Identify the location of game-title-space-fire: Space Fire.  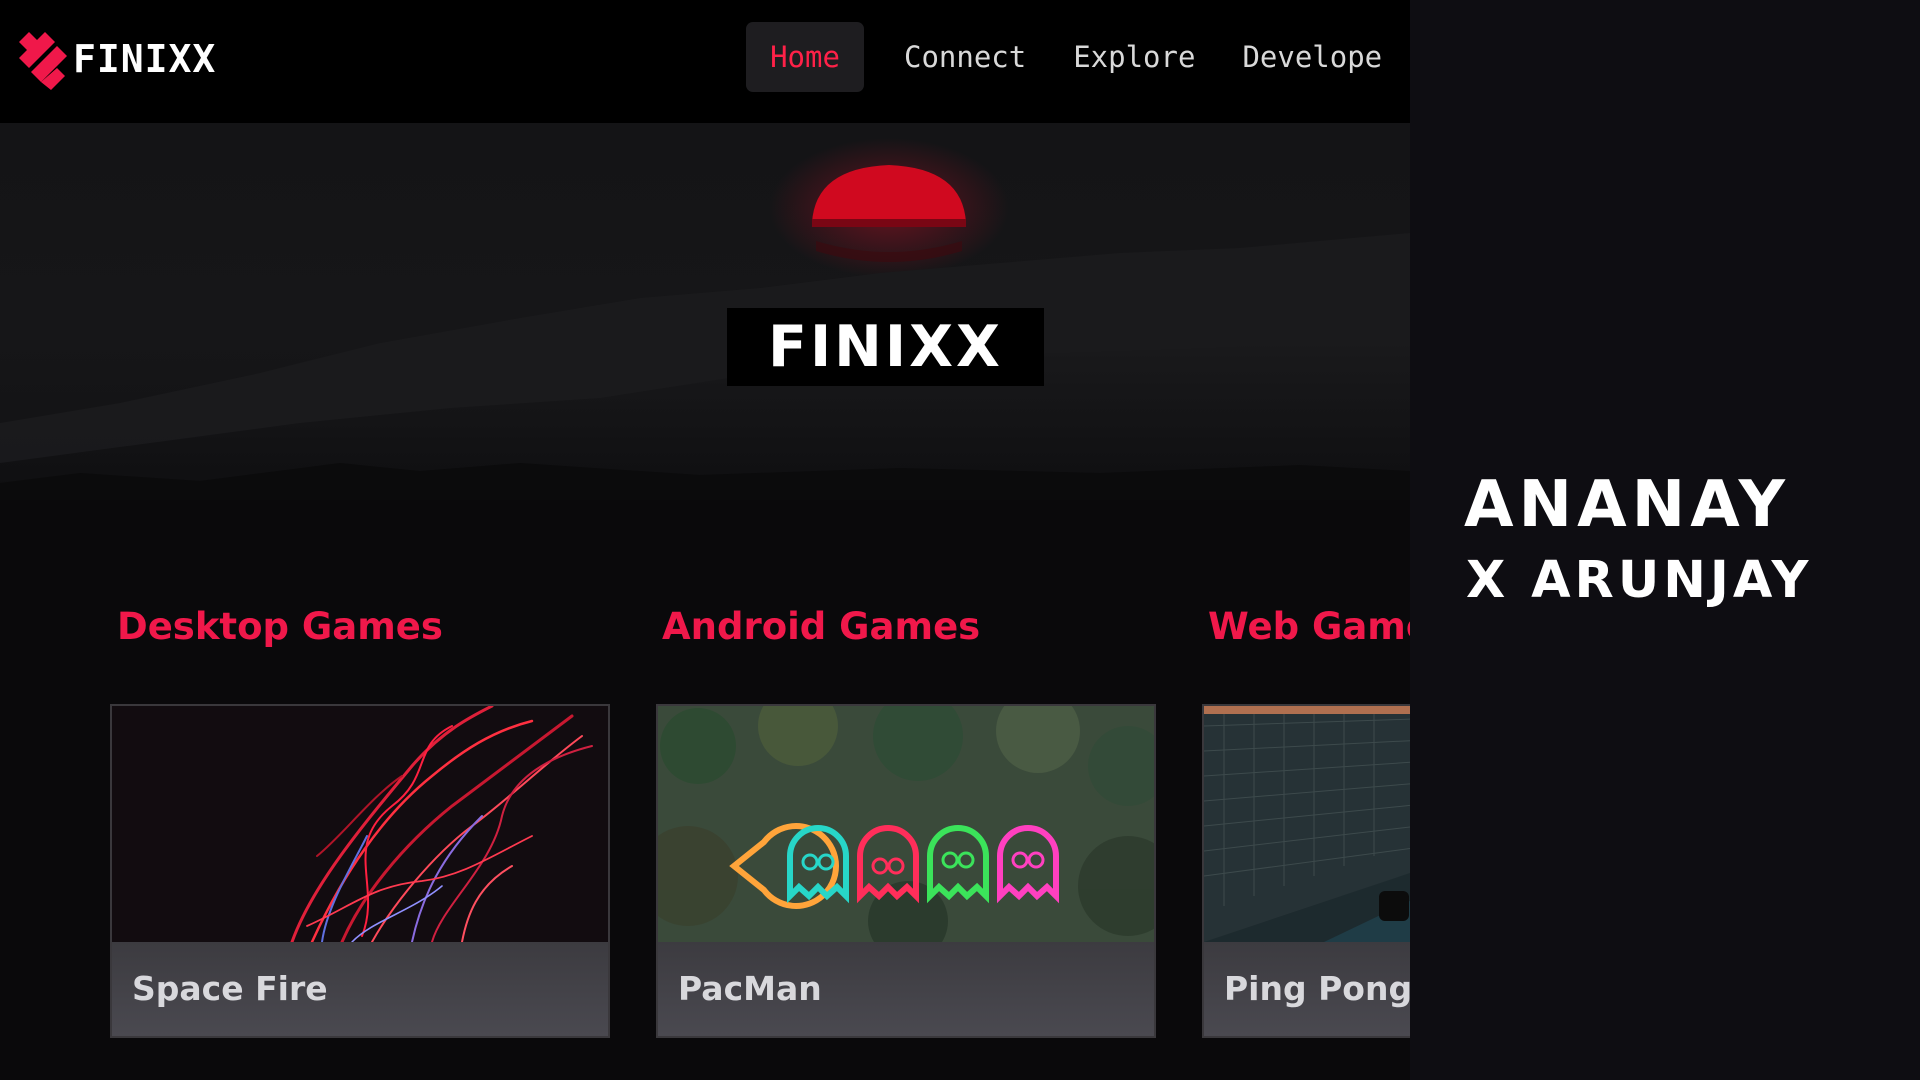
(360, 989).